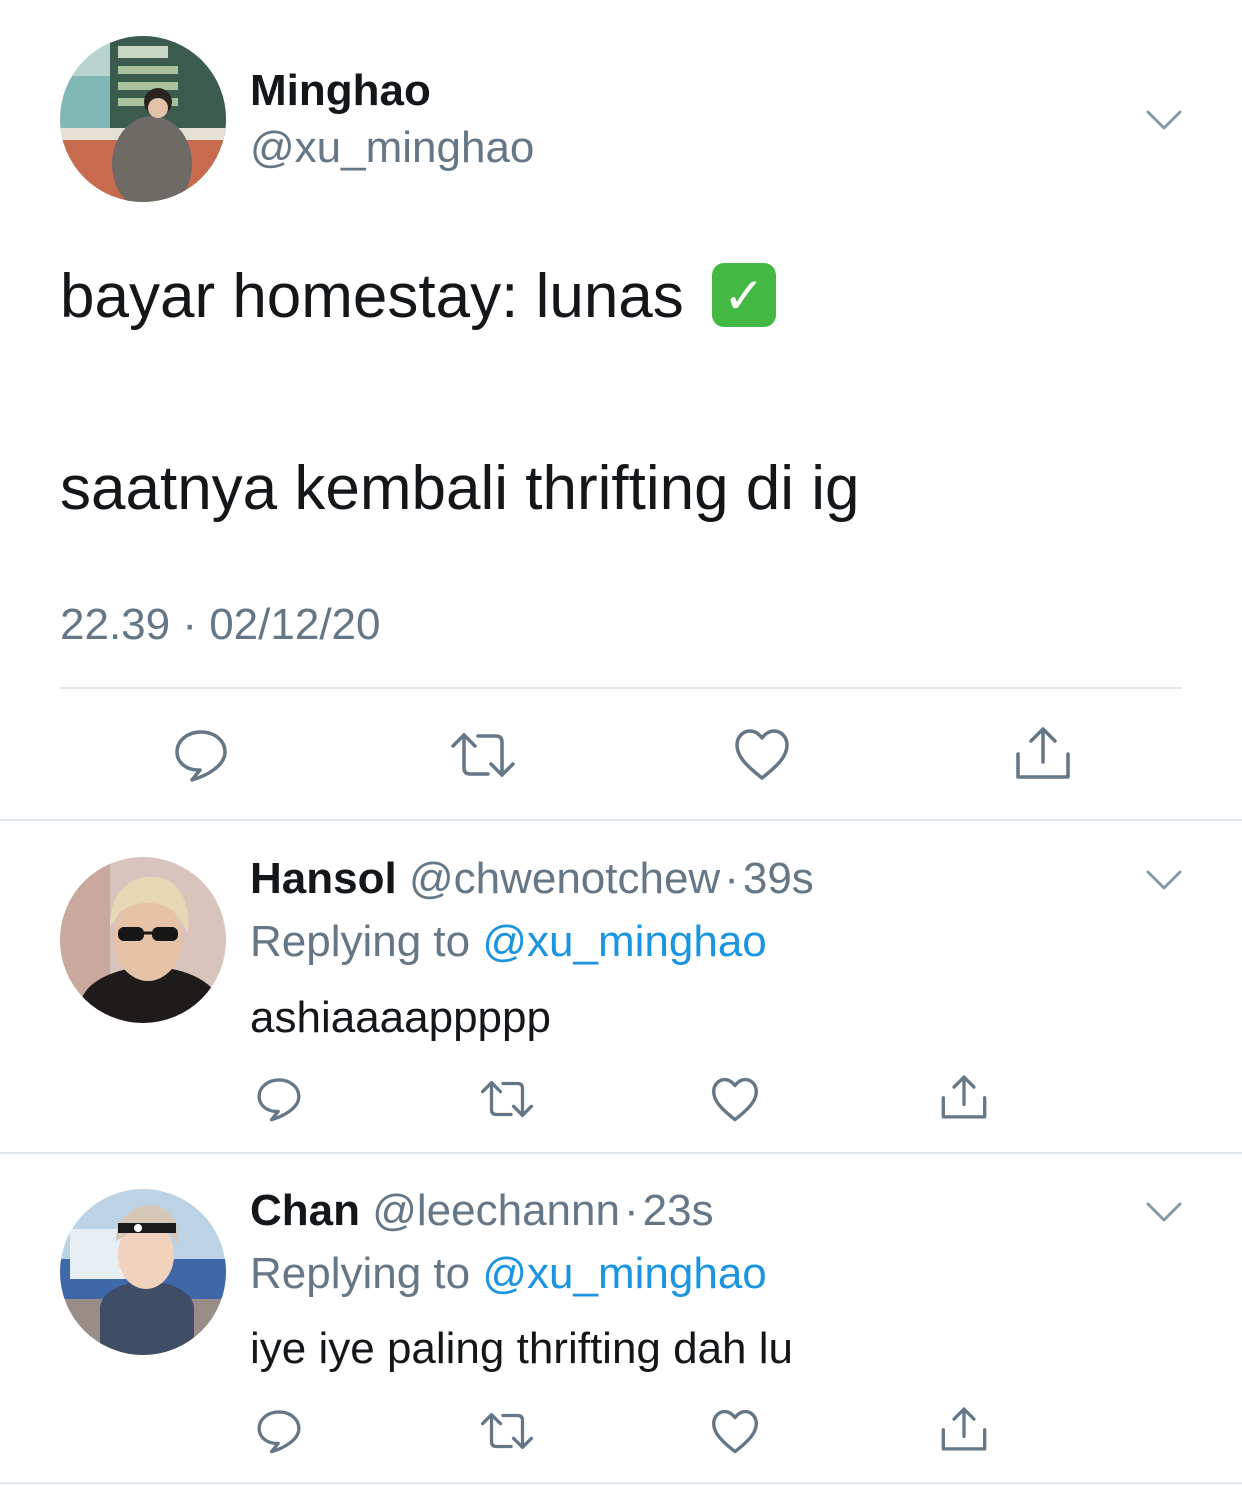 This screenshot has height=1486, width=1242. I want to click on tweet-text: bayar homestay: lunas, so click(372, 296).